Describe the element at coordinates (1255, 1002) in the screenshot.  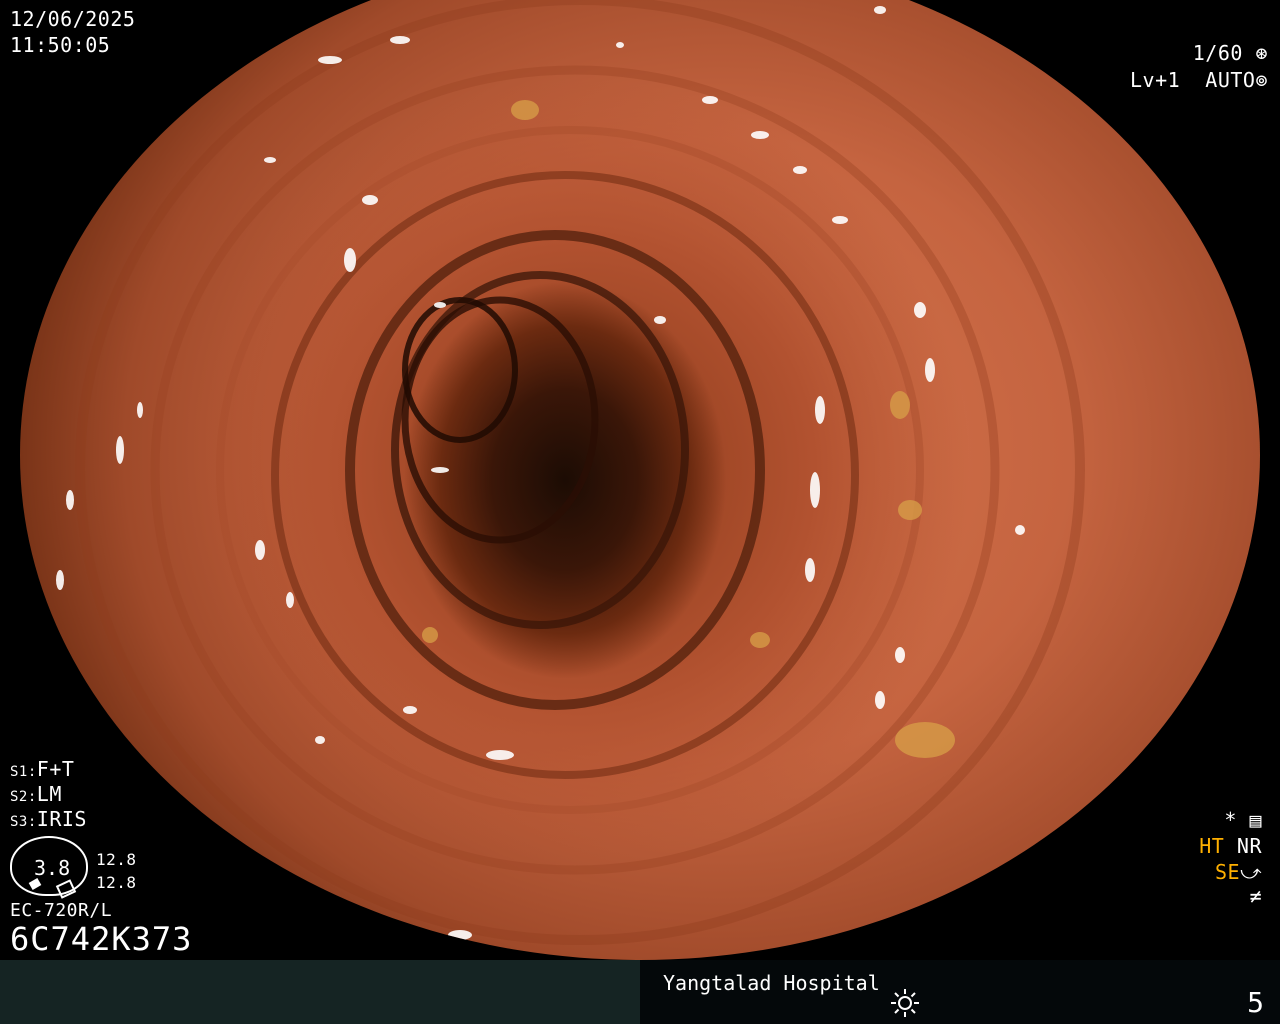
I see `page-number: 5` at that location.